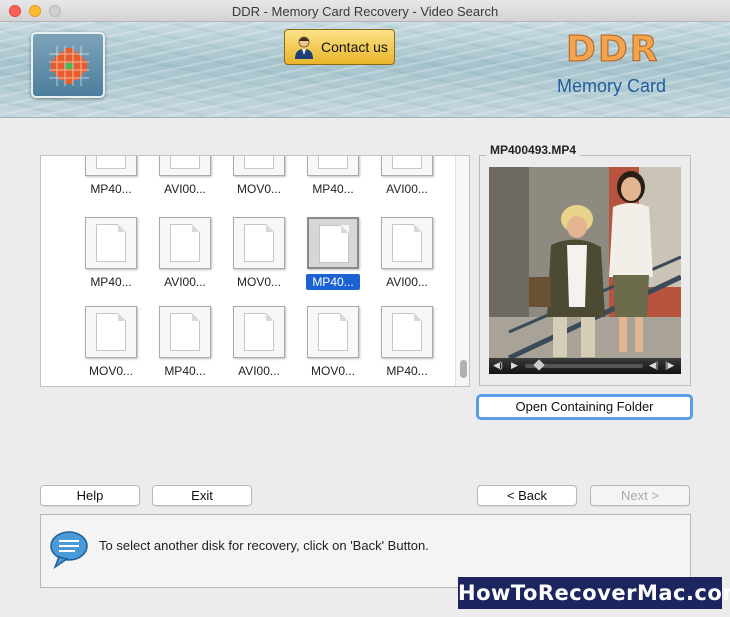  I want to click on brand-subtitle: Memory Card, so click(612, 86).